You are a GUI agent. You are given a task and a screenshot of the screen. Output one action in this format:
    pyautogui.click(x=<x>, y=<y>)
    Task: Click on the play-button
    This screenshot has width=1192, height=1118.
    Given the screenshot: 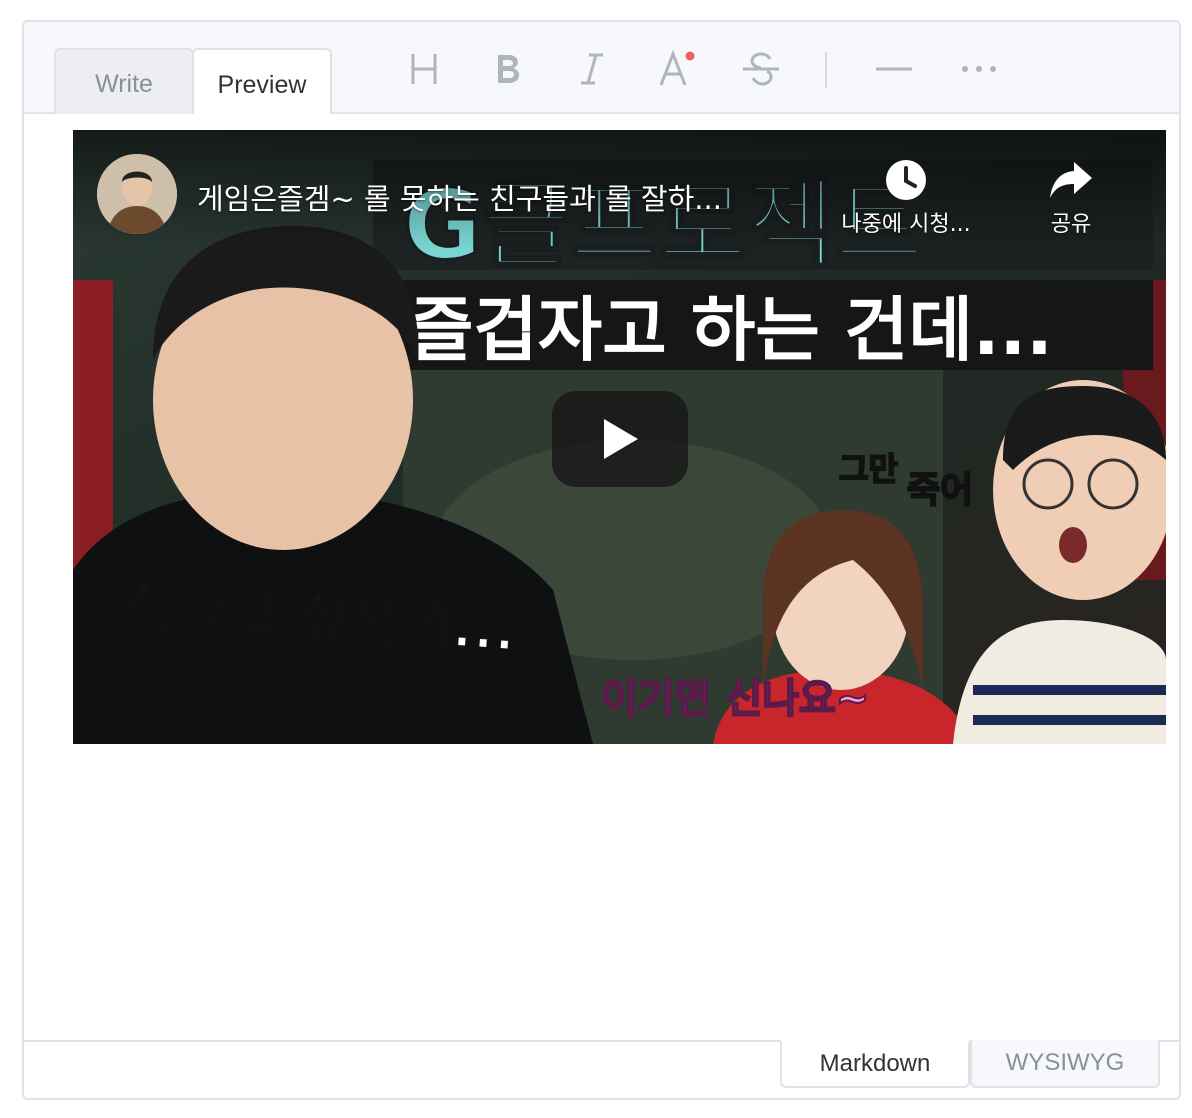 What is the action you would take?
    pyautogui.click(x=620, y=439)
    